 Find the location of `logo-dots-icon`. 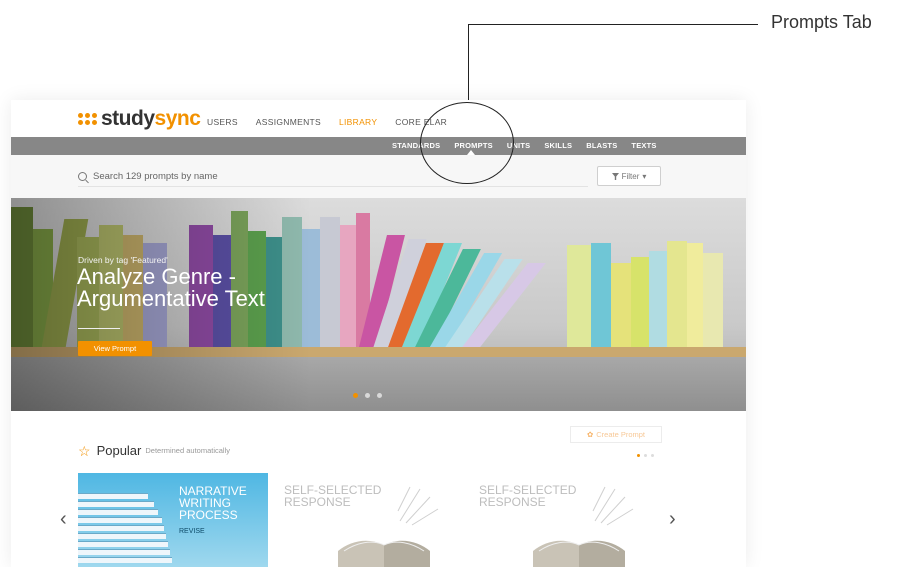

logo-dots-icon is located at coordinates (87, 119).